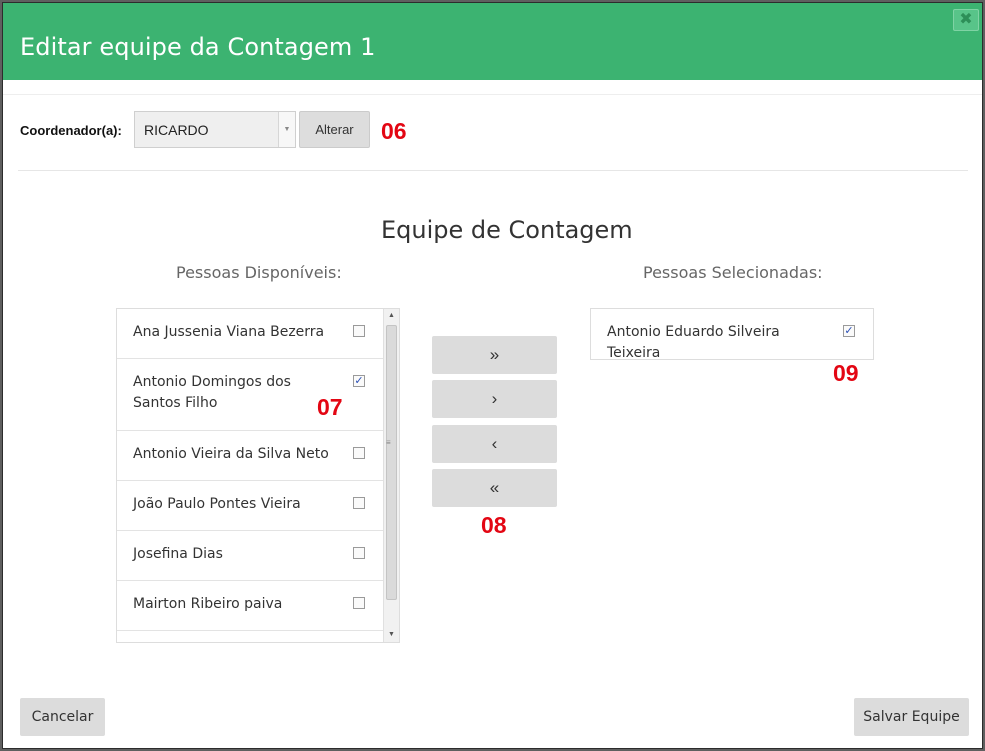 This screenshot has height=751, width=985. What do you see at coordinates (334, 129) in the screenshot?
I see `change-coordinator-button: Alterar` at bounding box center [334, 129].